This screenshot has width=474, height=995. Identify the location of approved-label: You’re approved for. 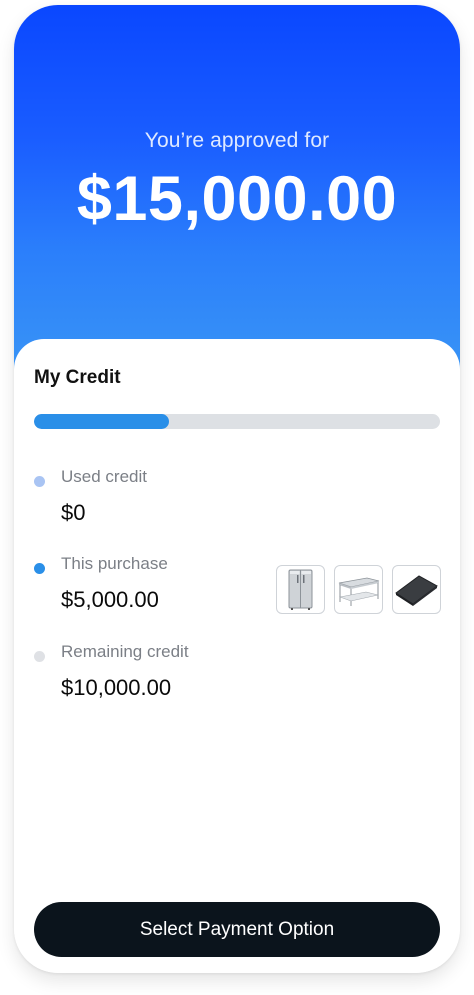
(237, 140).